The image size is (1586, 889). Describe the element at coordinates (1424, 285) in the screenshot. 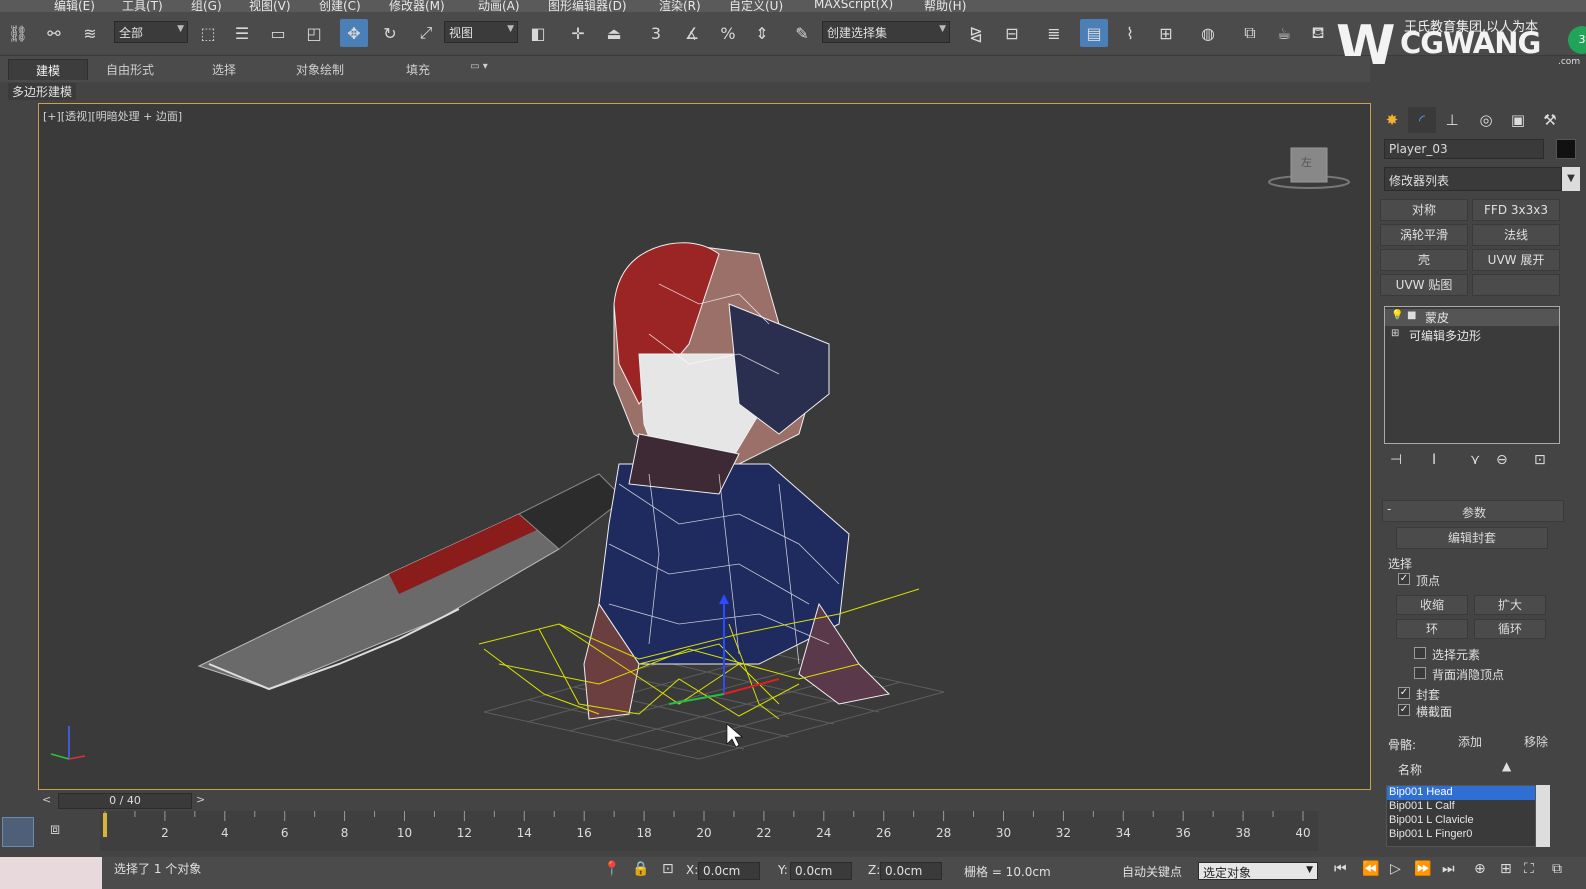

I see `uvw-map-button: UVW 贴图` at that location.